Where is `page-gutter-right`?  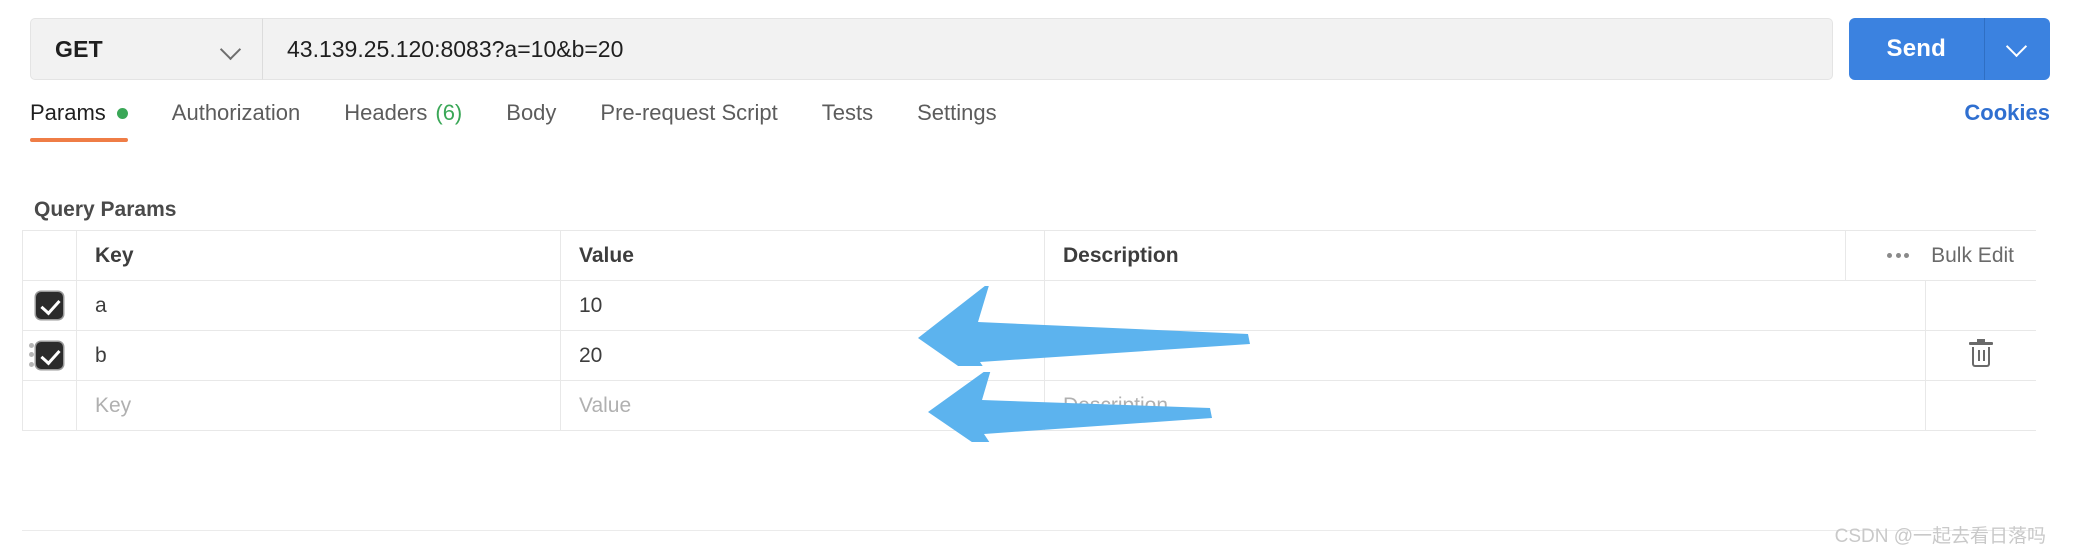 page-gutter-right is located at coordinates (2069, 280).